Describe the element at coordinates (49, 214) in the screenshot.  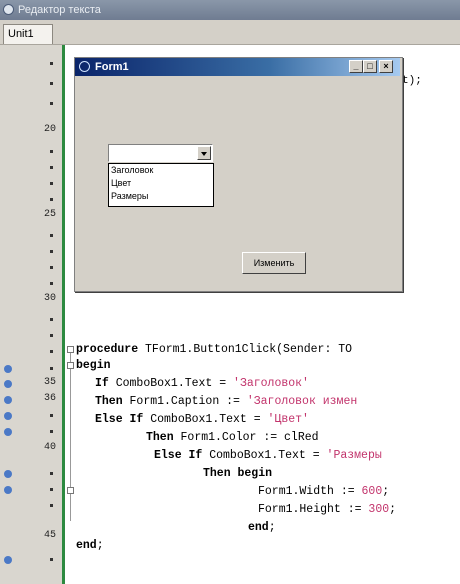
I see `line-number-25: 25` at that location.